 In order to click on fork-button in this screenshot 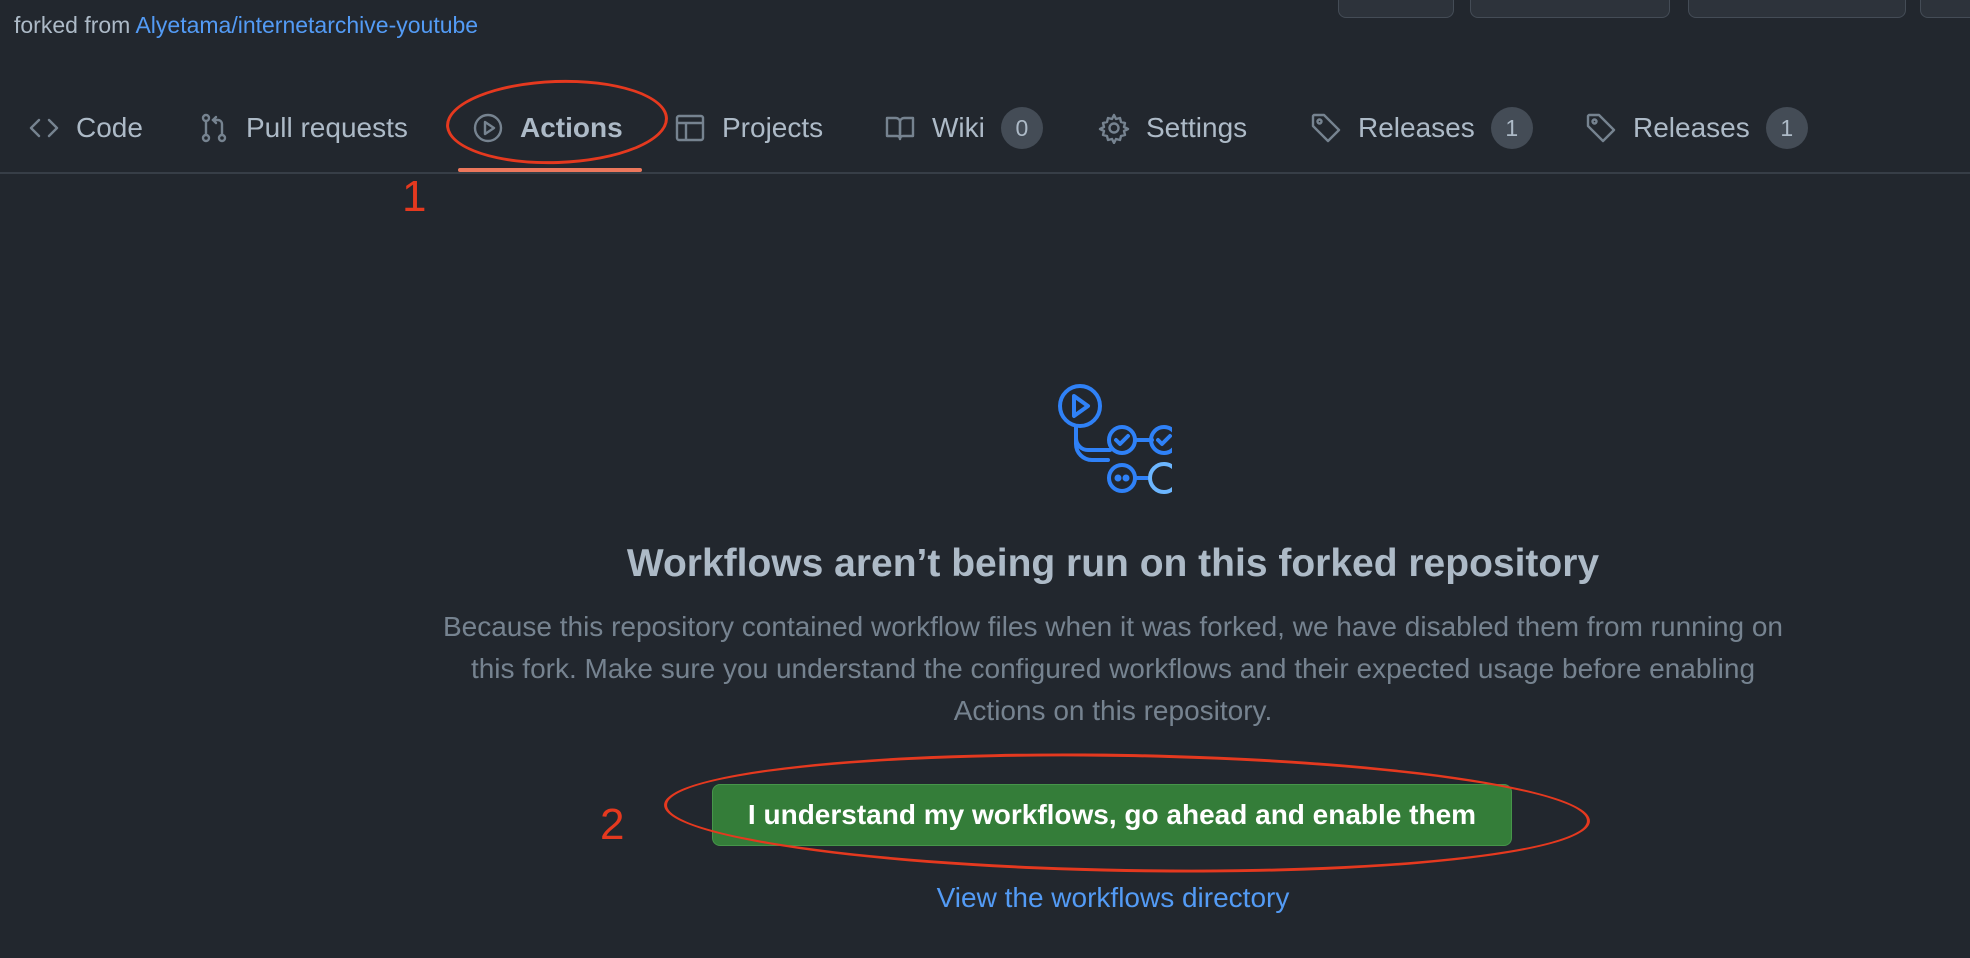, I will do `click(1797, 9)`.